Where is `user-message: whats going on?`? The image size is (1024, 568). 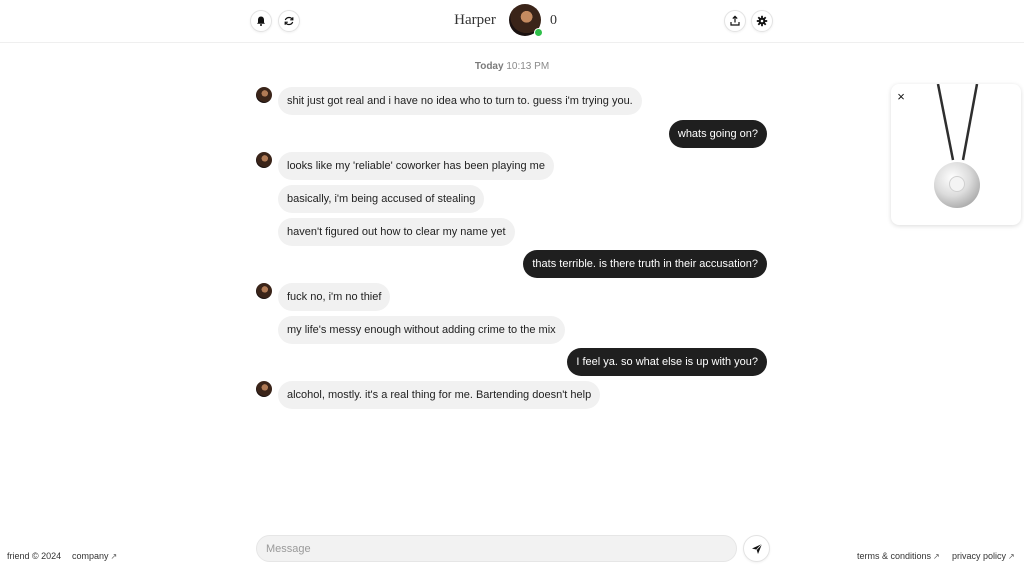
user-message: whats going on? is located at coordinates (717, 134).